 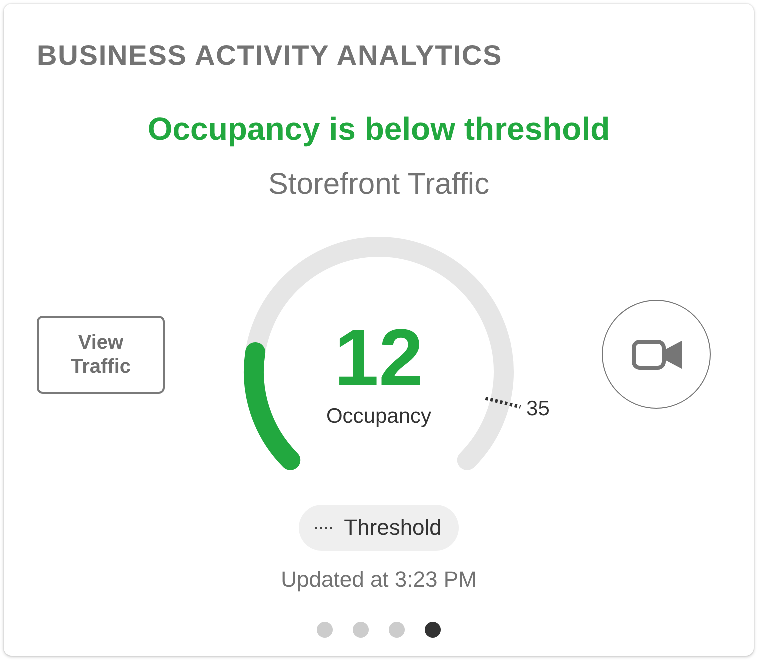 What do you see at coordinates (101, 355) in the screenshot?
I see `view-traffic-button: View Traffic` at bounding box center [101, 355].